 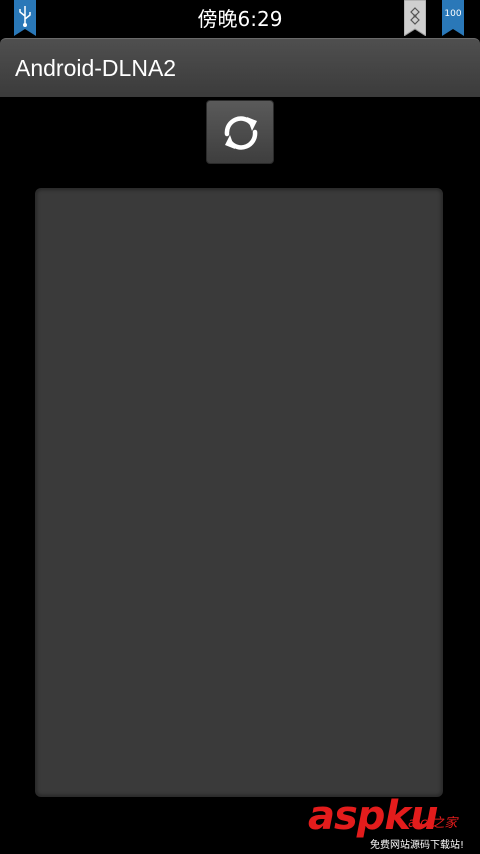 I want to click on title-bar: Android-DLNA2, so click(x=240, y=67).